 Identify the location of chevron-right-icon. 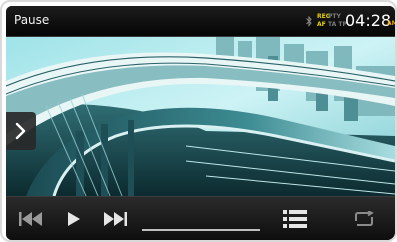
(20, 131).